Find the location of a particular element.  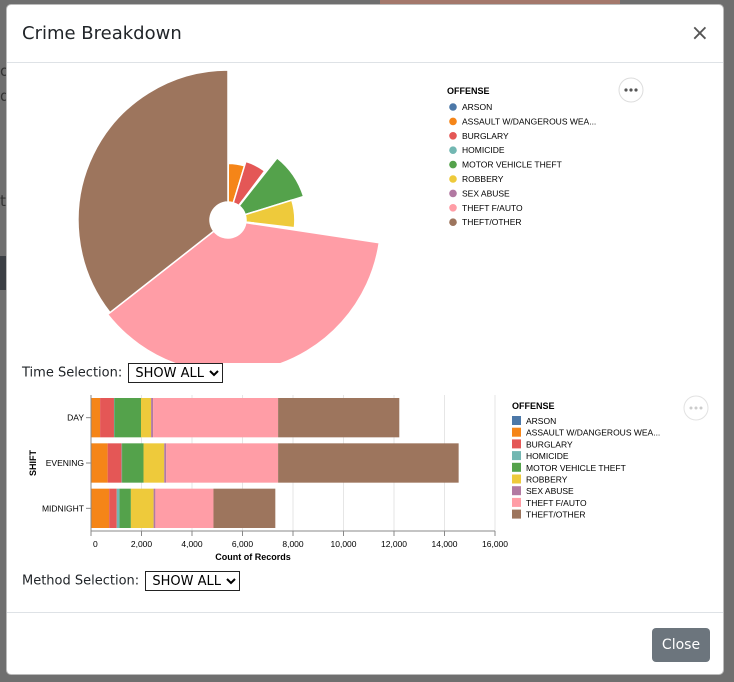

modal-title: Crime Breakdown is located at coordinates (102, 33).